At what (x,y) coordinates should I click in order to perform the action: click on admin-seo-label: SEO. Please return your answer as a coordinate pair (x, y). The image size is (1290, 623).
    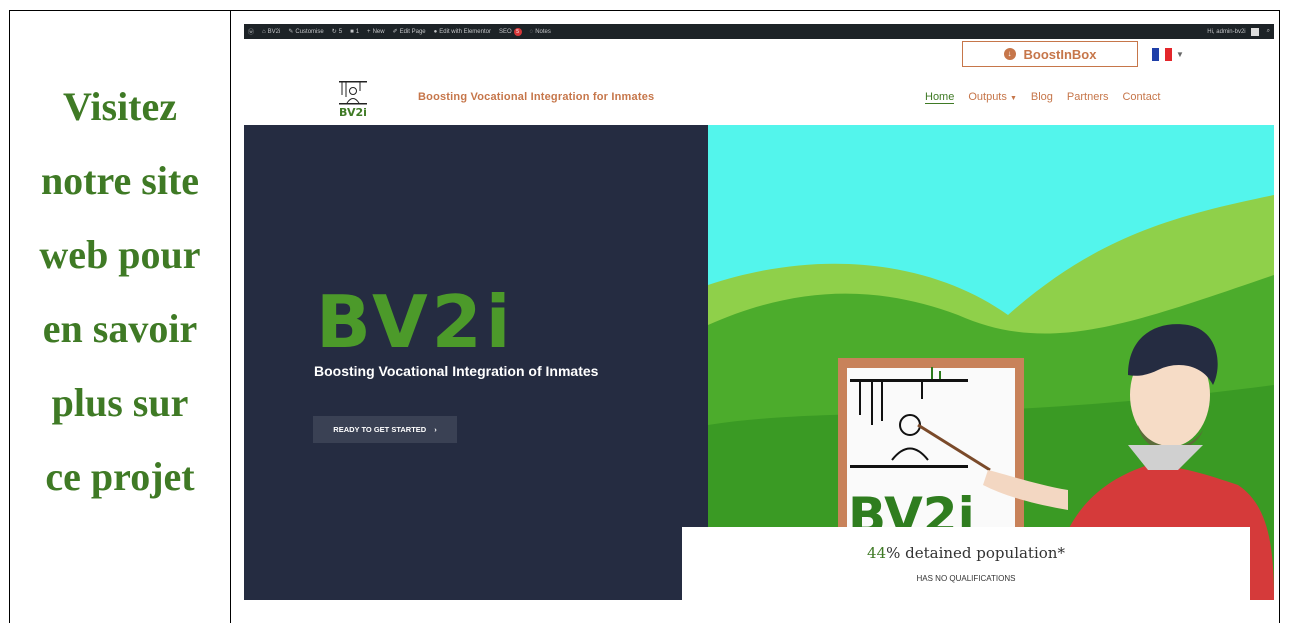
    Looking at the image, I should click on (505, 31).